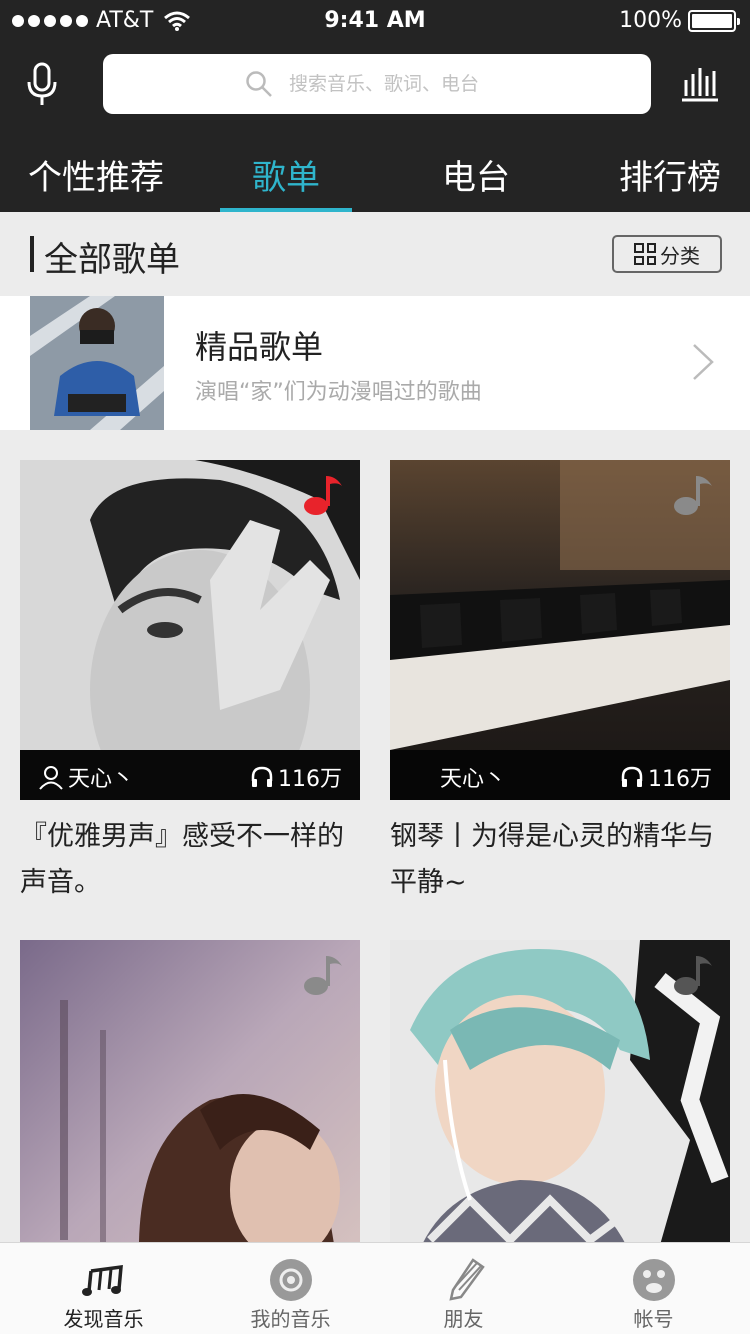 The image size is (750, 1334). I want to click on nav-label: 发现音乐, so click(103, 1319).